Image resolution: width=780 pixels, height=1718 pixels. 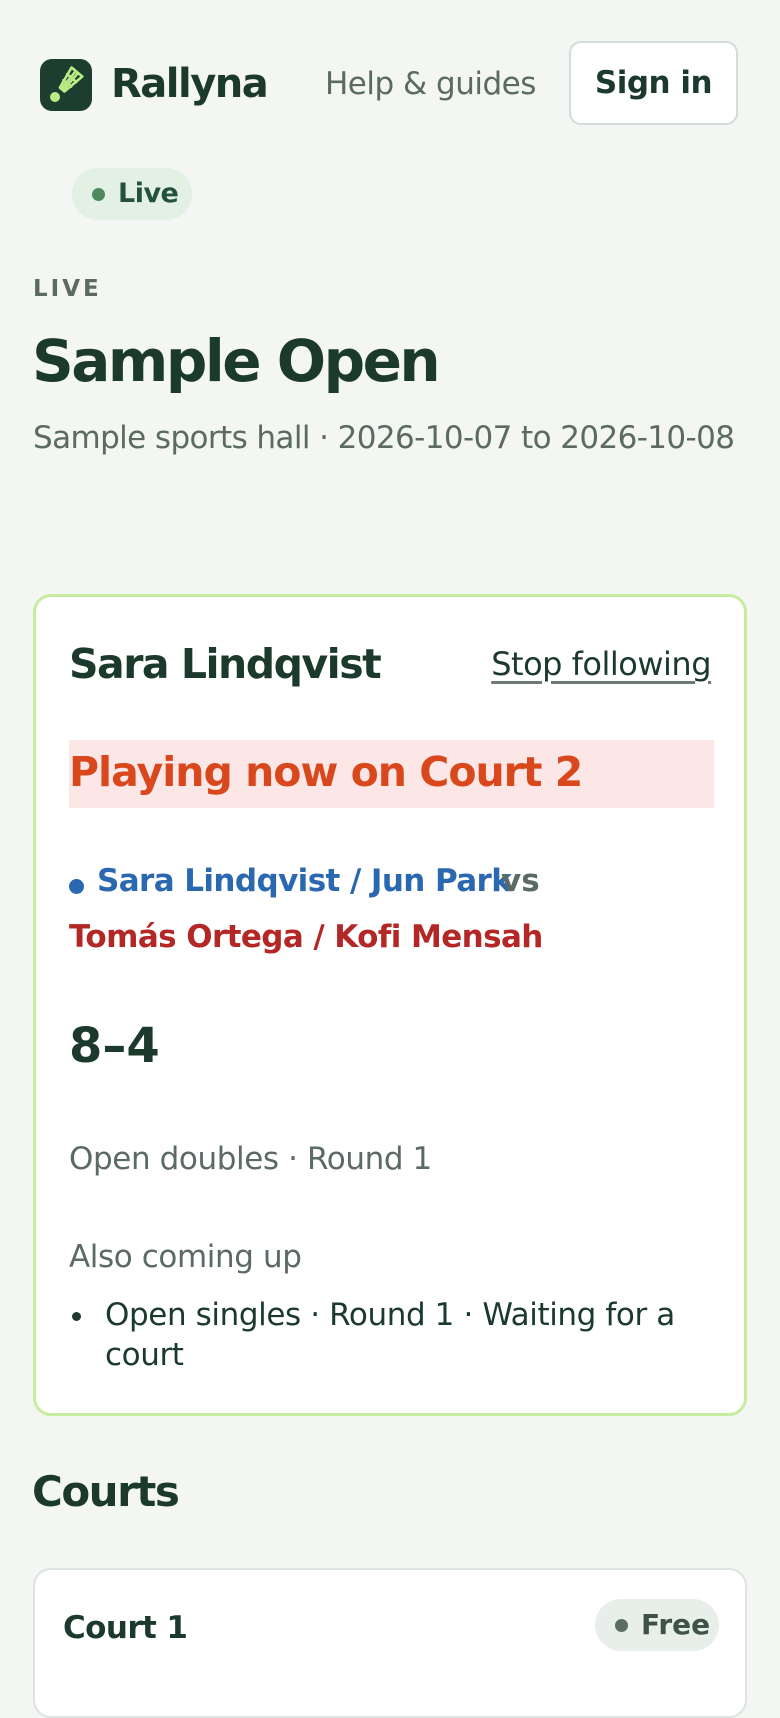 I want to click on bullet-icon, so click(x=76, y=1316).